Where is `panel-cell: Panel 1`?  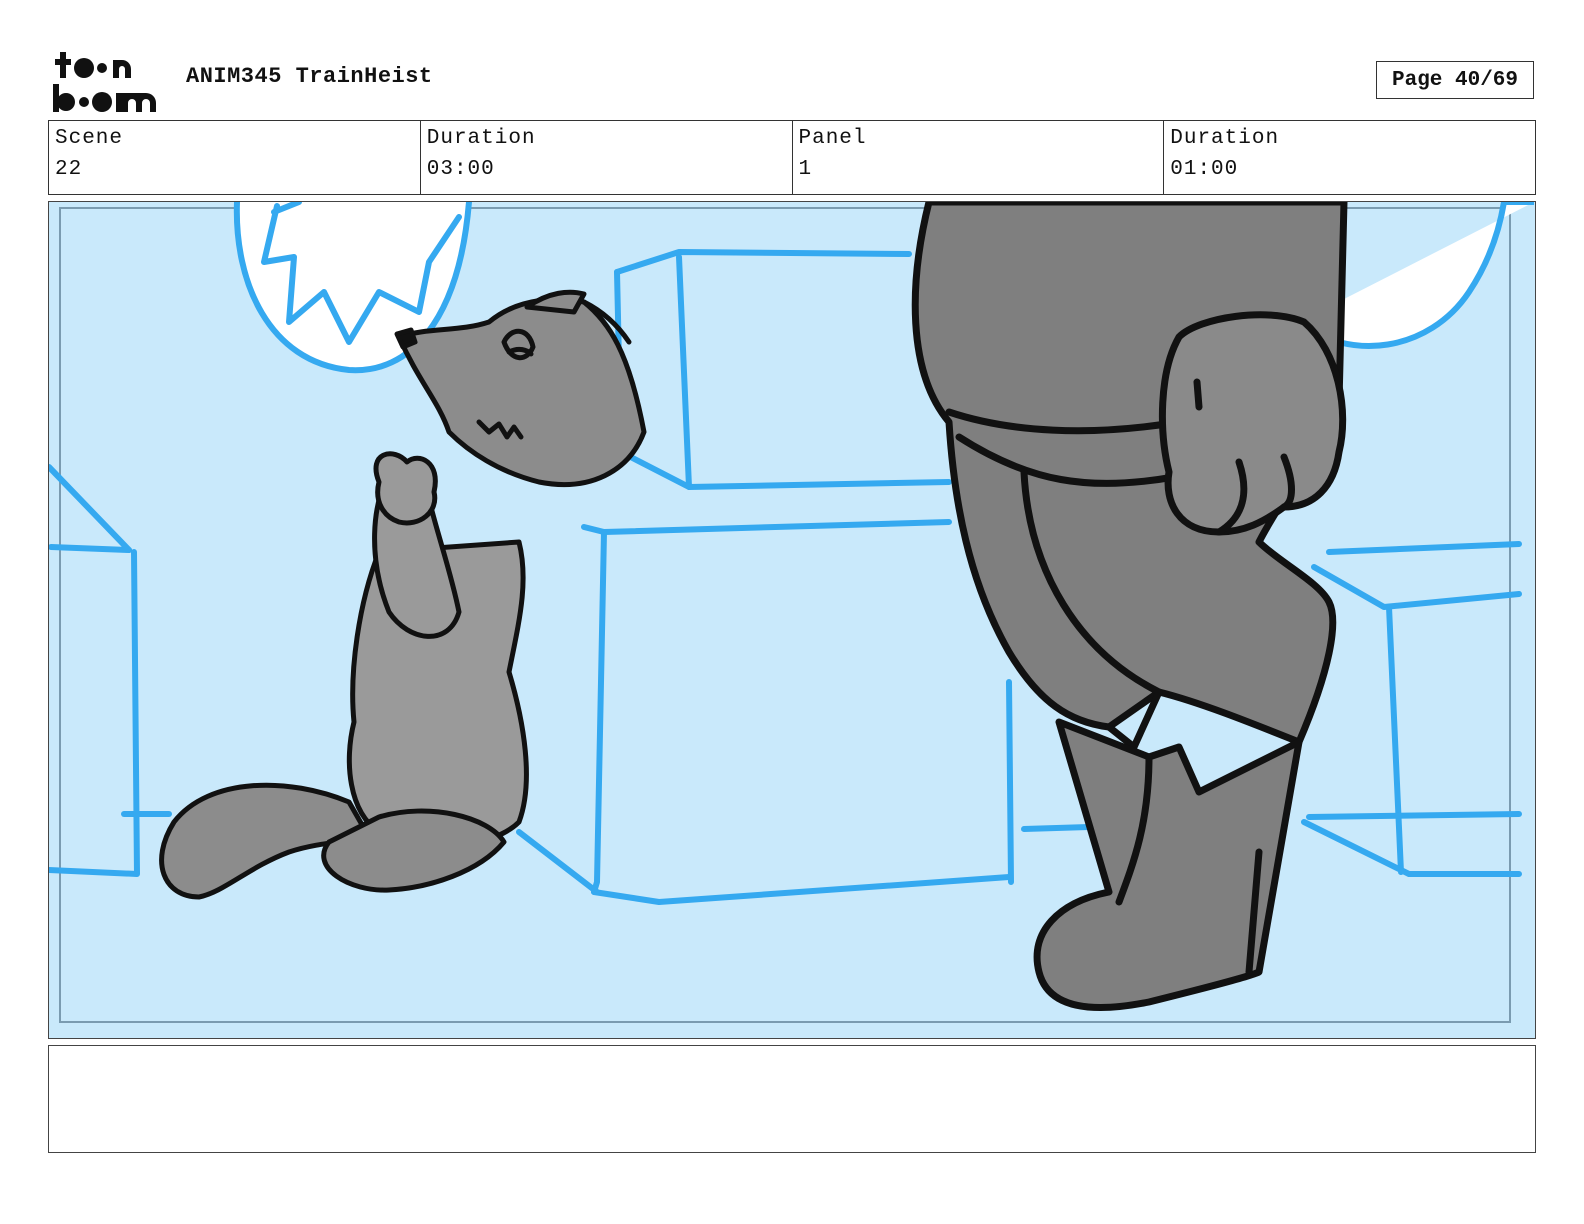
panel-cell: Panel 1 is located at coordinates (979, 157).